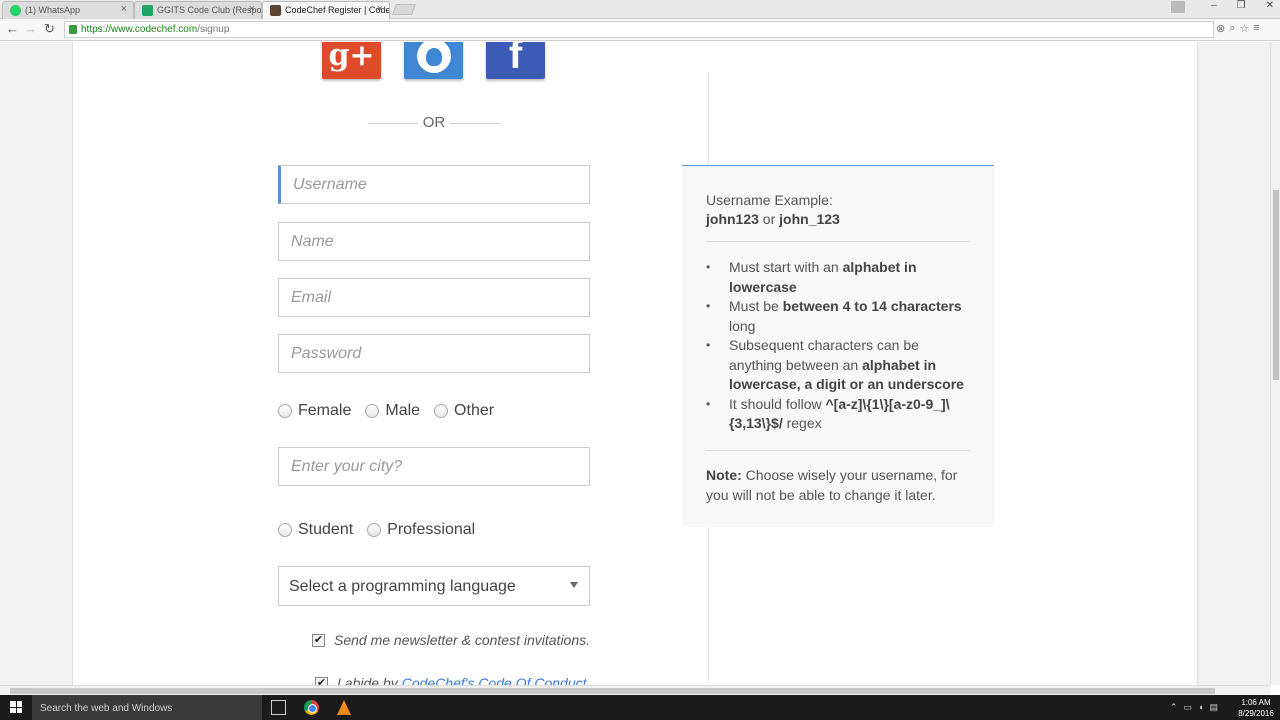 This screenshot has width=1280, height=720. Describe the element at coordinates (1214, 707) in the screenshot. I see `notification-icon: ▤` at that location.